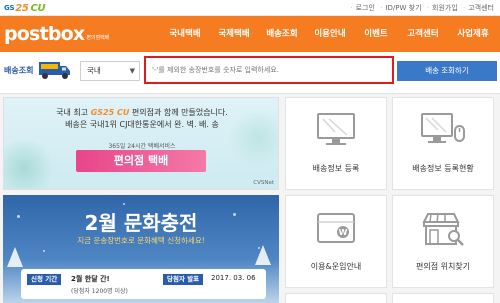 The image size is (500, 303). I want to click on logo-cu: CU, so click(38, 8).